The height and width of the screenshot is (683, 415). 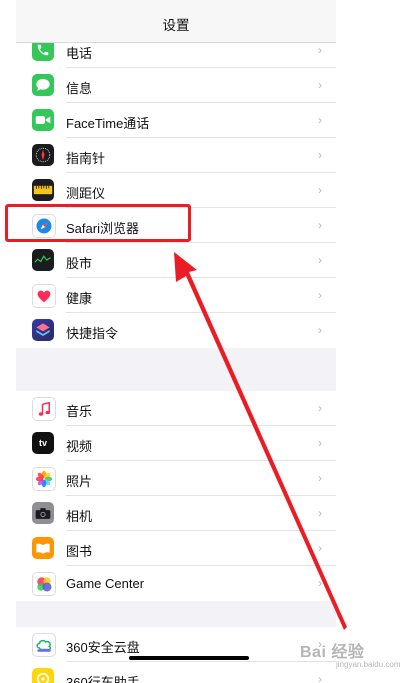 What do you see at coordinates (108, 123) in the screenshot?
I see `settings-row-label: FaceTime通话` at bounding box center [108, 123].